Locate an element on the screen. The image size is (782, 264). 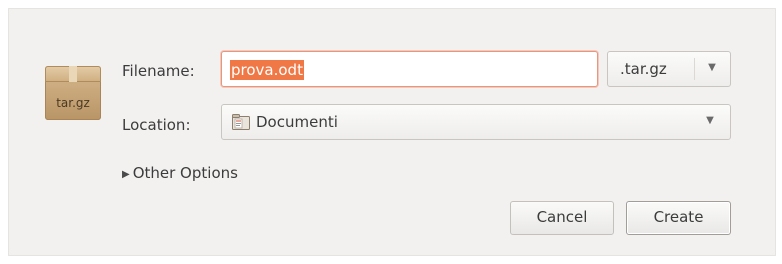
create-button: Create is located at coordinates (678, 218).